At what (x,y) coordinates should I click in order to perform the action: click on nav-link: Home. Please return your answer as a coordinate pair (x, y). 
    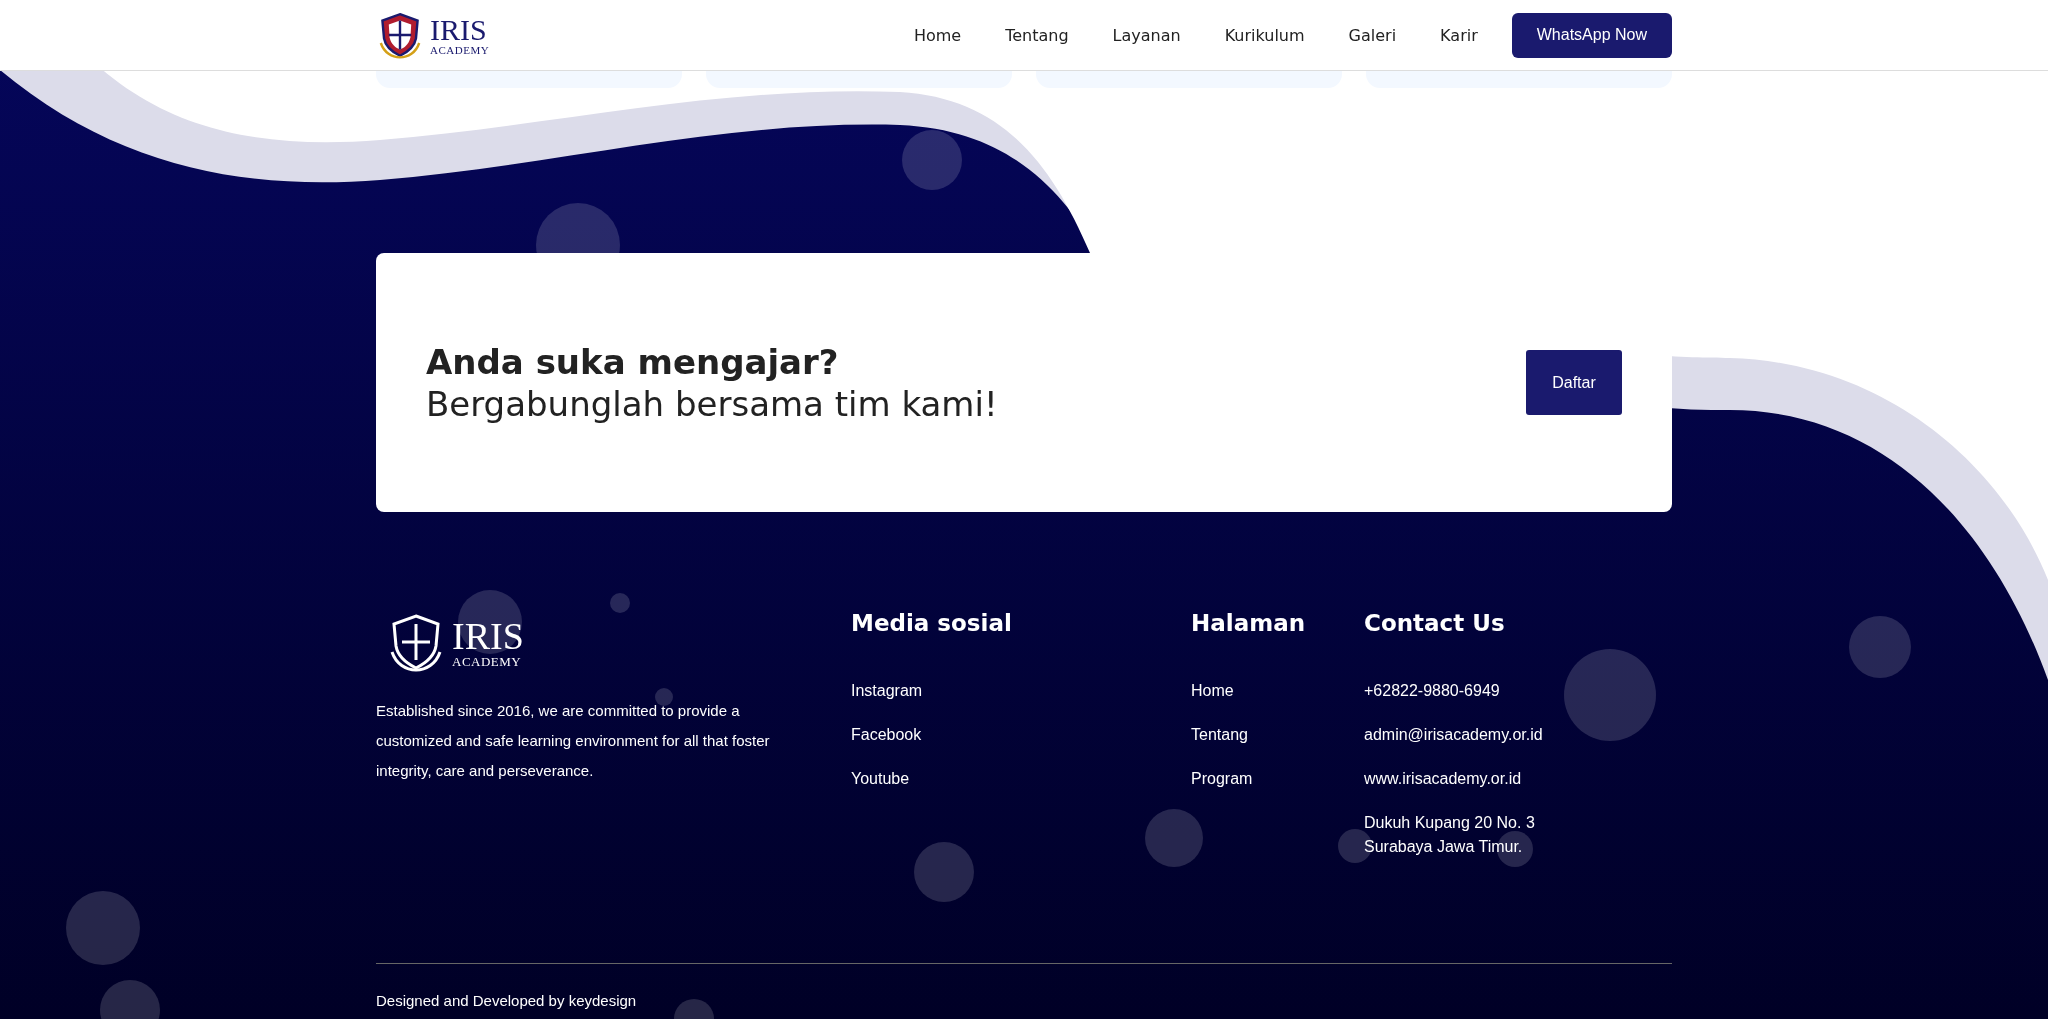
    Looking at the image, I should click on (937, 35).